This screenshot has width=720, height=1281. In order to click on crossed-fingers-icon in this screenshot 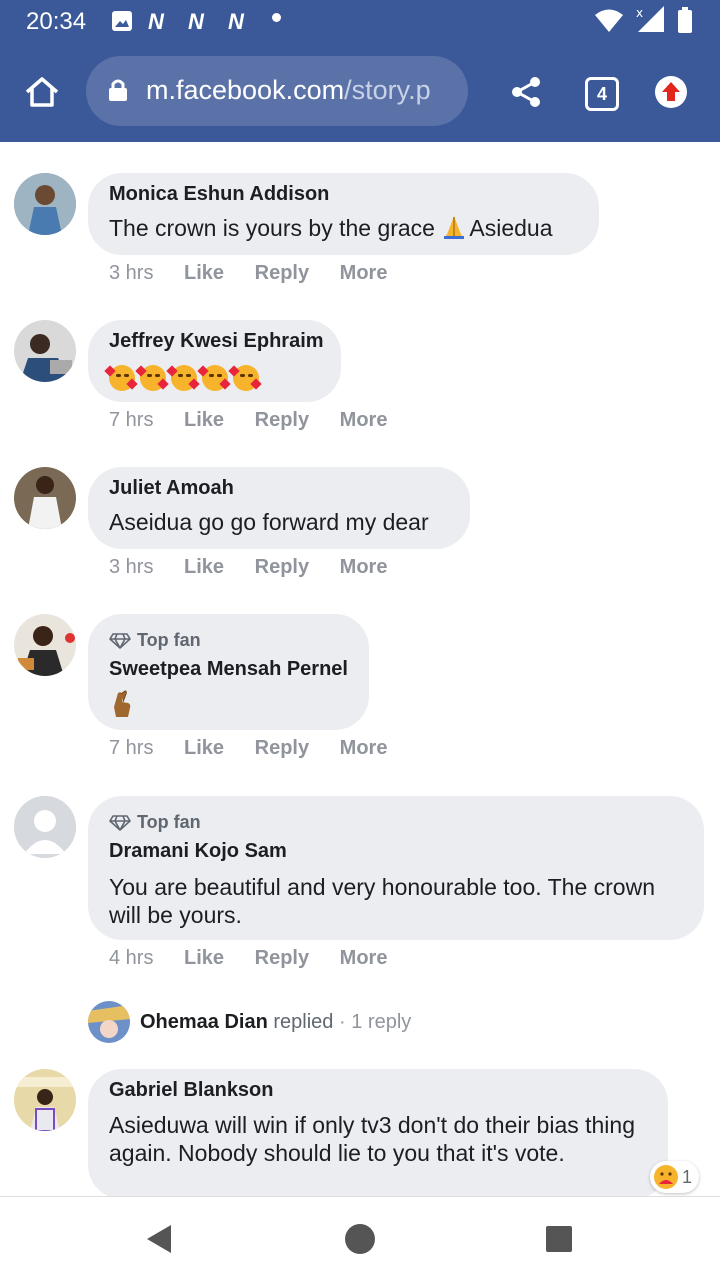, I will do `click(122, 708)`.